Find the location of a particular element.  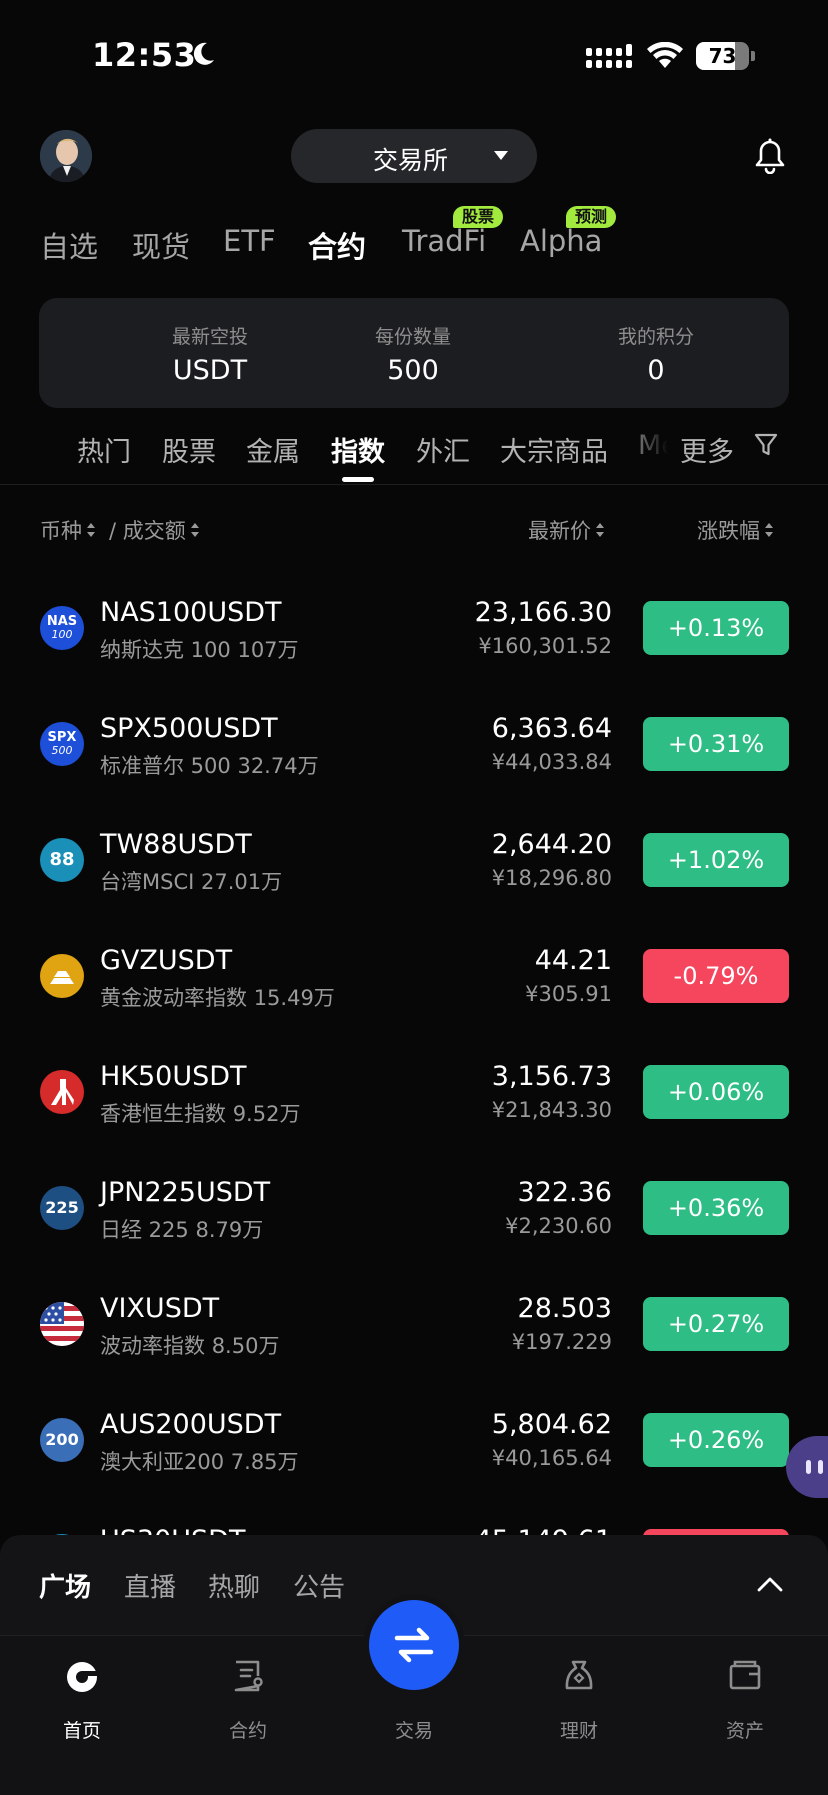

price-cny: ¥21,843.30 is located at coordinates (551, 1110).